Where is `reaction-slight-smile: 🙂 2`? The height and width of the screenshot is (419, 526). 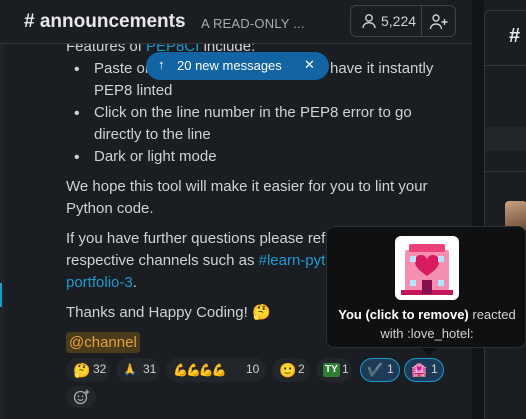
reaction-slight-smile: 🙂 2 is located at coordinates (291, 370).